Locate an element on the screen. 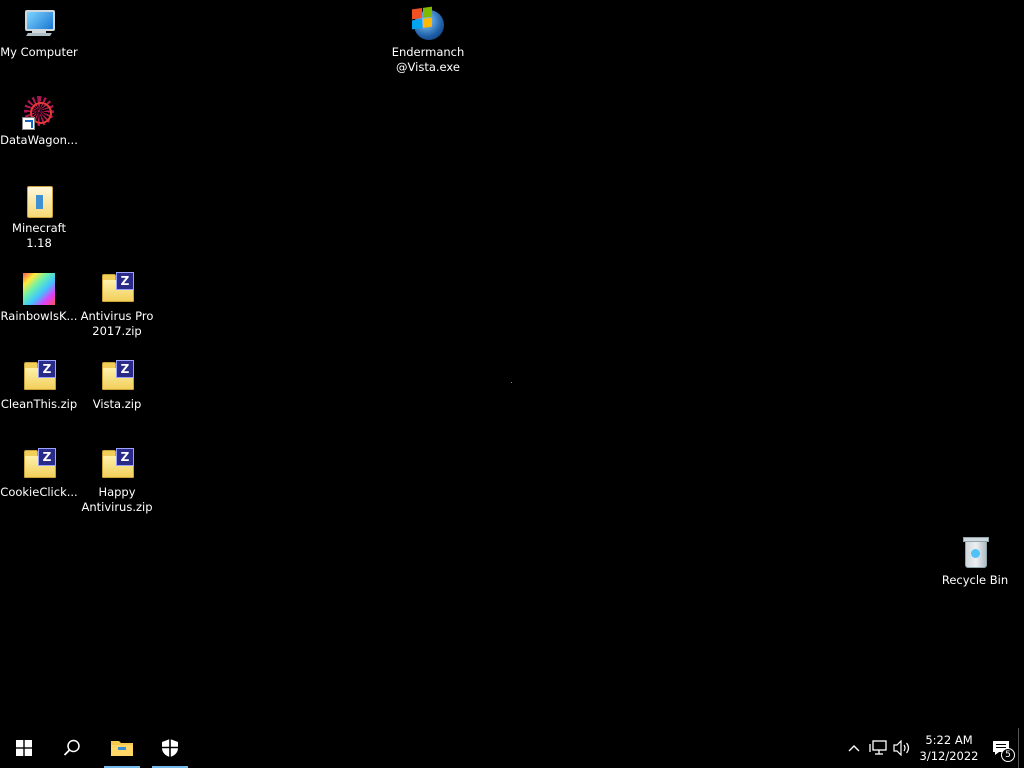 The height and width of the screenshot is (768, 1024). chevron-up-icon is located at coordinates (854, 748).